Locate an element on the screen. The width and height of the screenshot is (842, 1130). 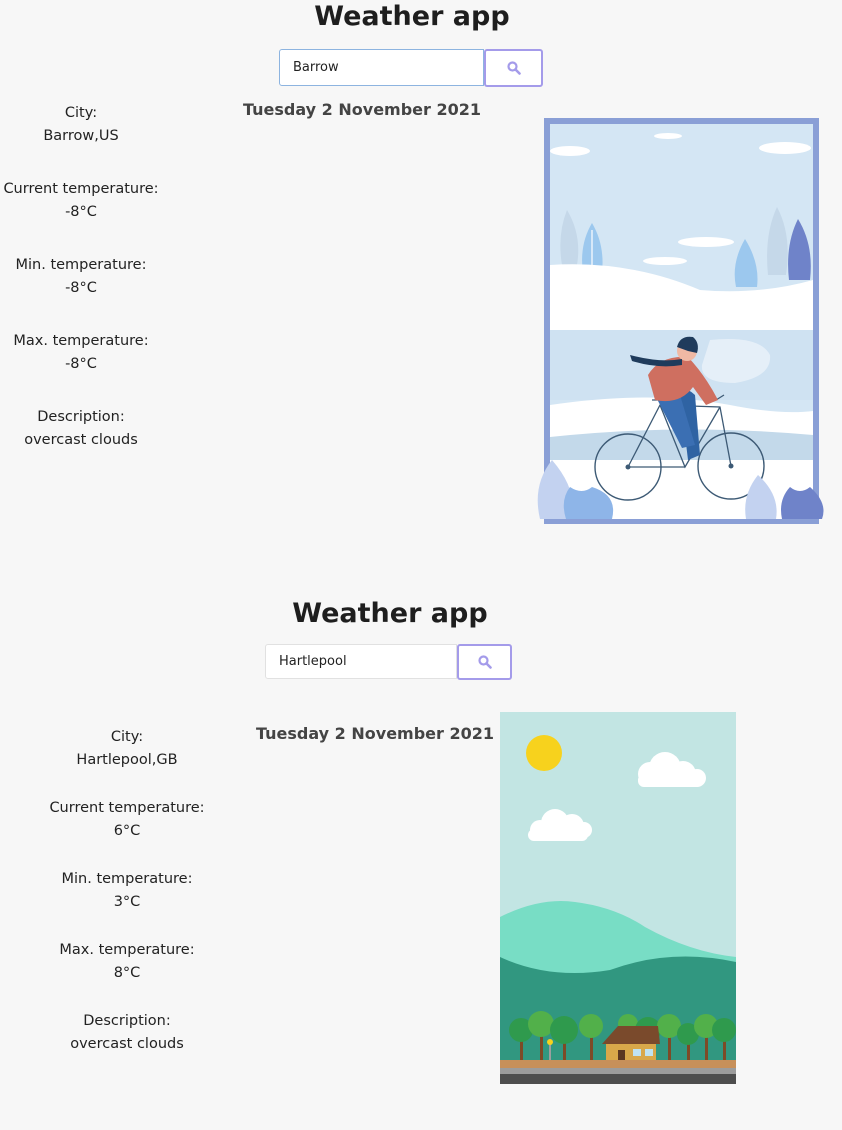
min-temp-value: 3°C is located at coordinates (127, 902).